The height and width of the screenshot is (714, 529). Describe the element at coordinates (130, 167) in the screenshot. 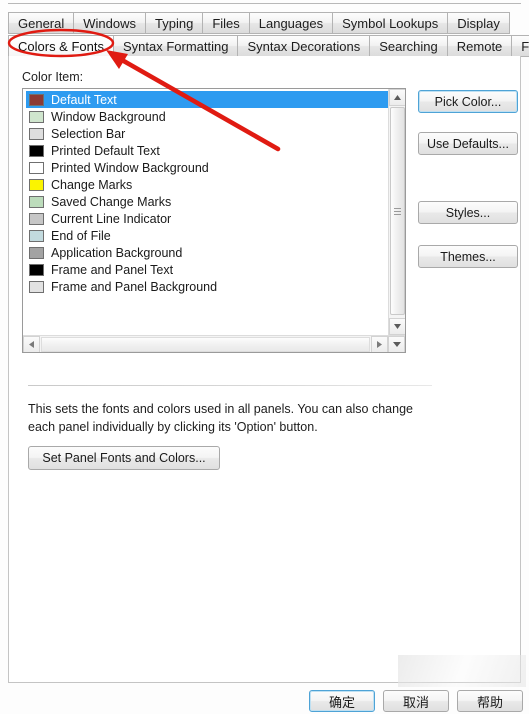

I see `list-item-label: Printed Window Background` at that location.